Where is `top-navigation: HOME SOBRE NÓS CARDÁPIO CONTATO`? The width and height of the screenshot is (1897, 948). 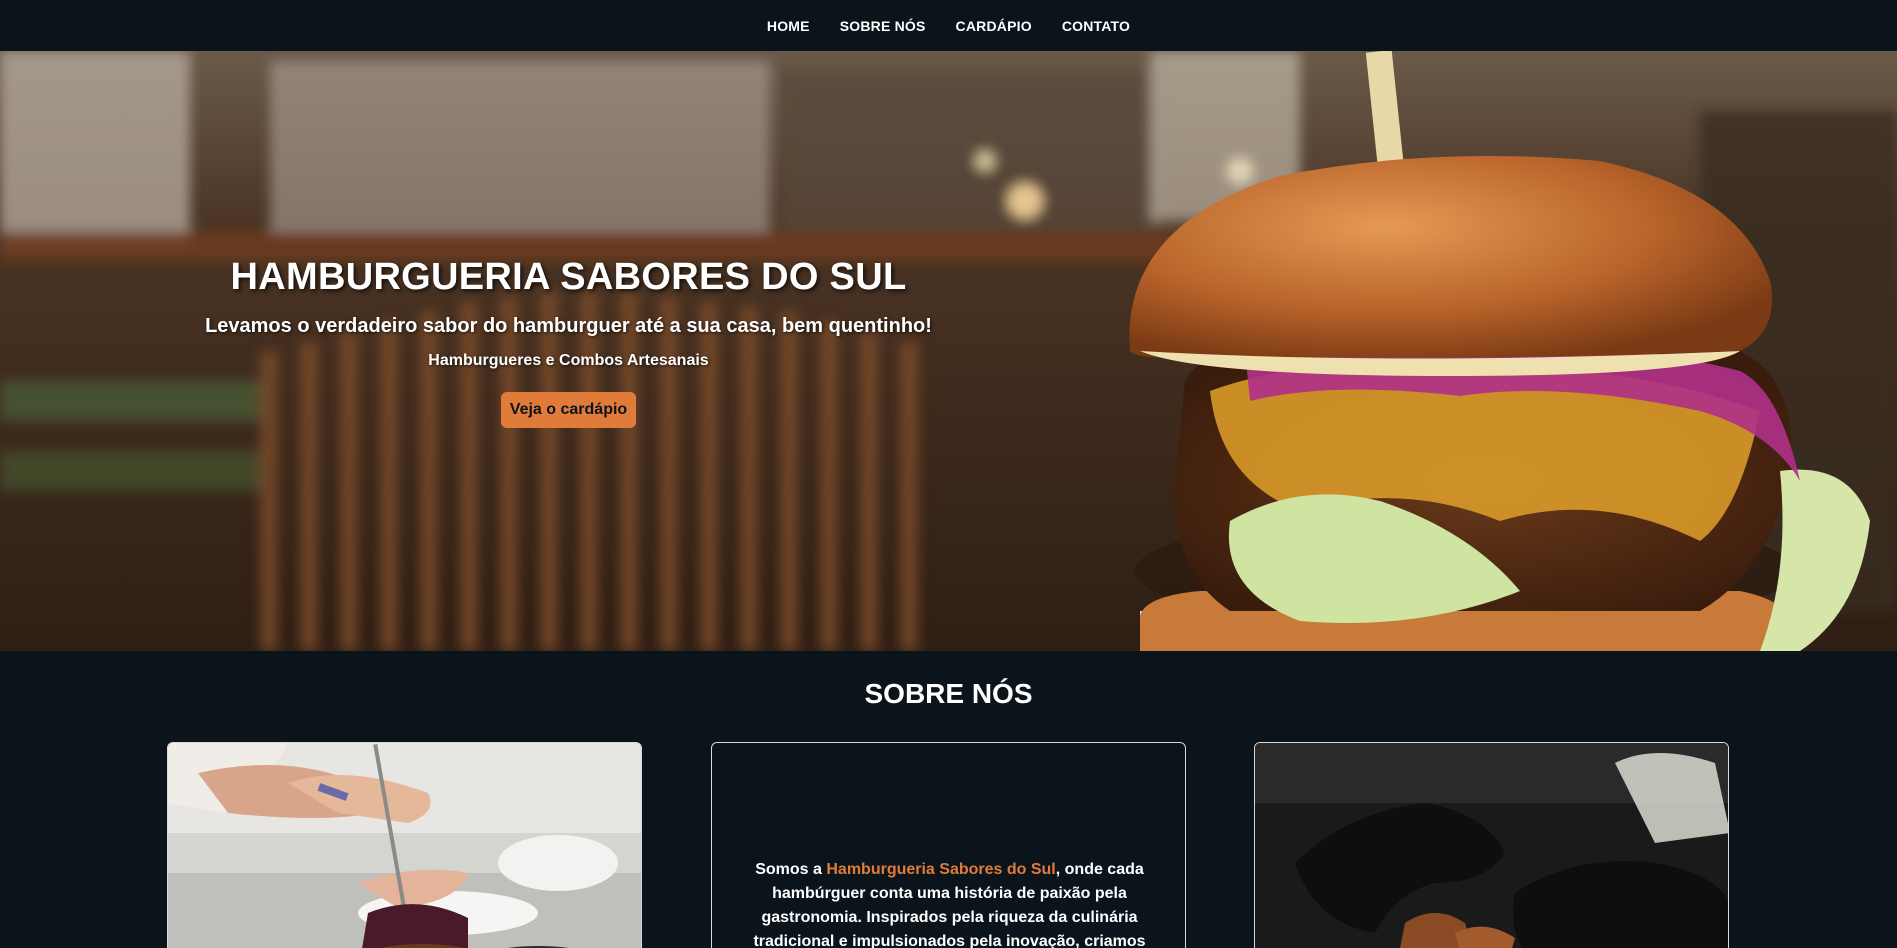
top-navigation: HOME SOBRE NÓS CARDÁPIO CONTATO is located at coordinates (948, 25).